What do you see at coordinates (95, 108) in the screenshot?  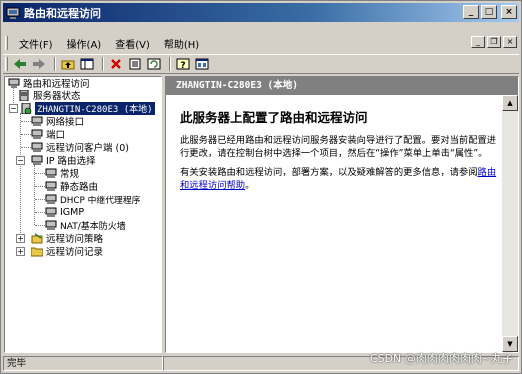 I see `tree-item-label: ZHANGTIN-C280E3 (本地)` at bounding box center [95, 108].